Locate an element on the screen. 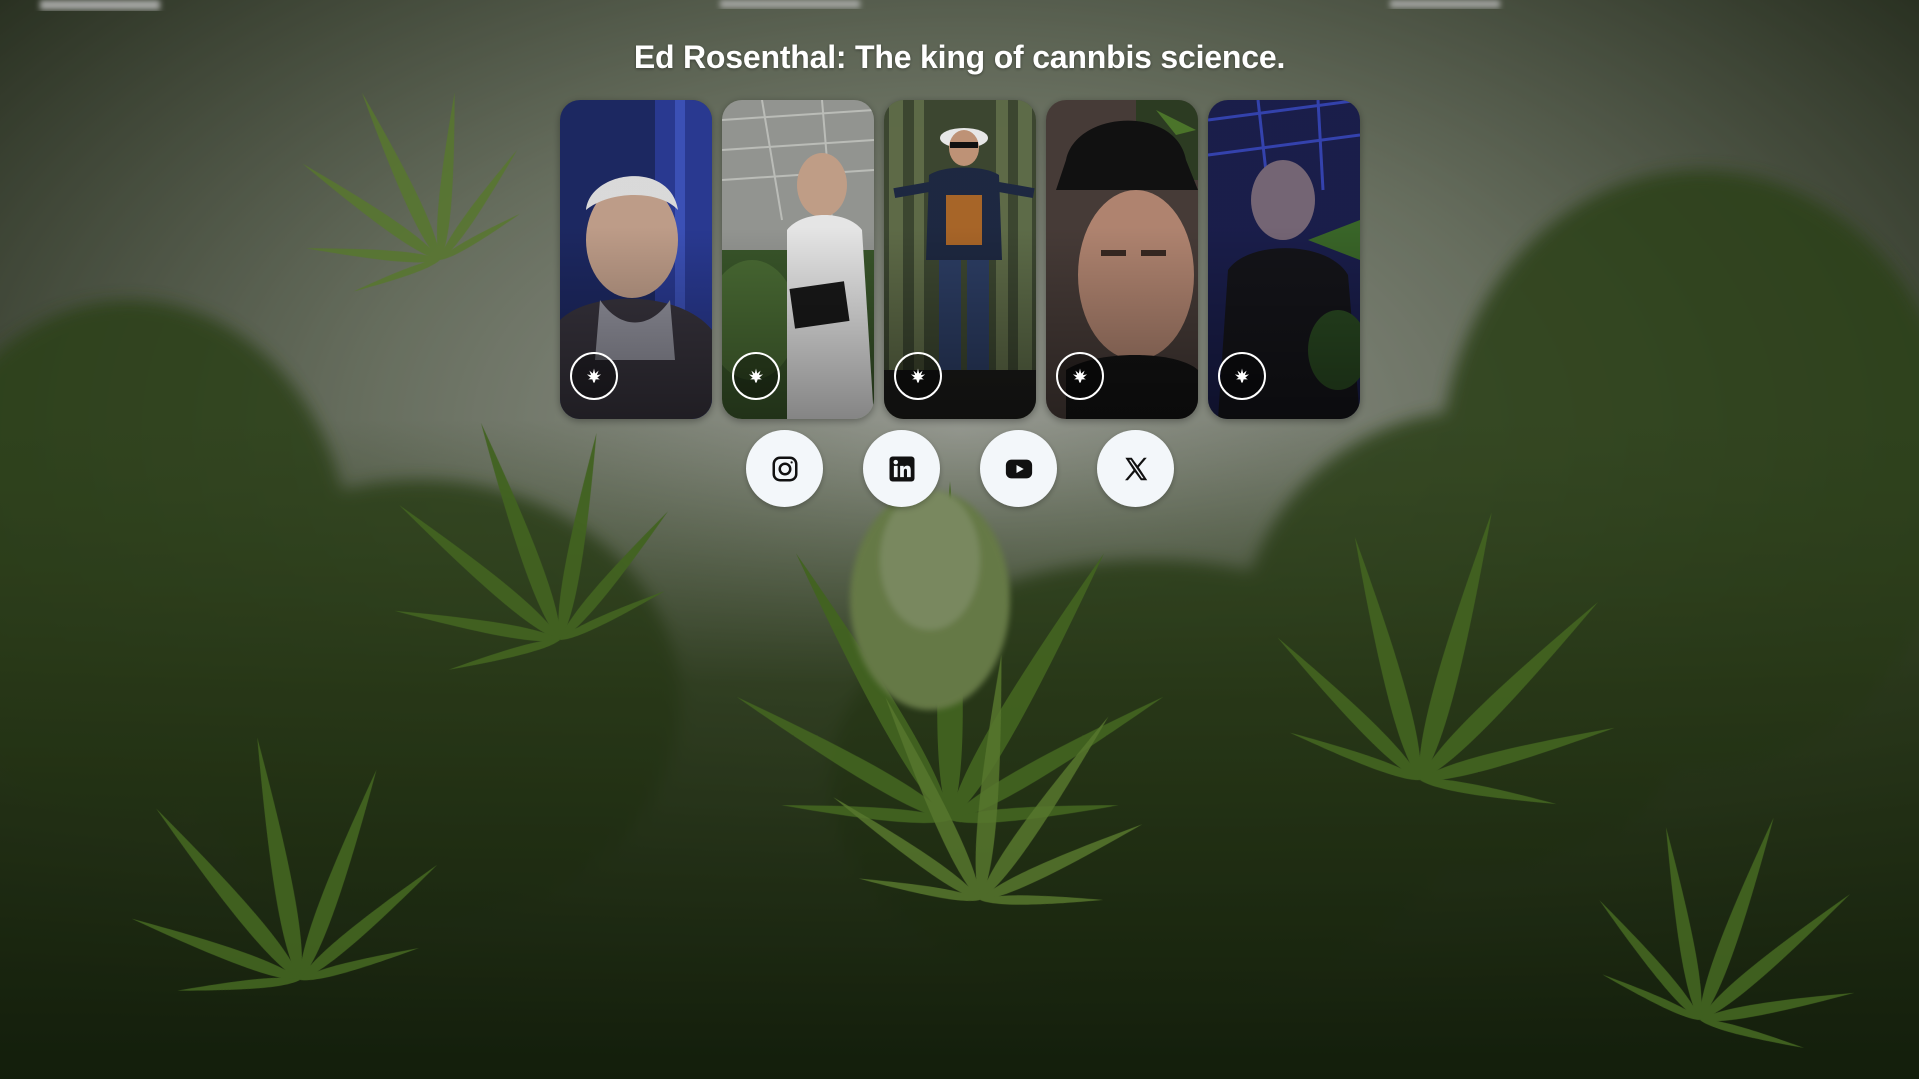 The height and width of the screenshot is (1079, 1919). linkedin-icon is located at coordinates (901, 468).